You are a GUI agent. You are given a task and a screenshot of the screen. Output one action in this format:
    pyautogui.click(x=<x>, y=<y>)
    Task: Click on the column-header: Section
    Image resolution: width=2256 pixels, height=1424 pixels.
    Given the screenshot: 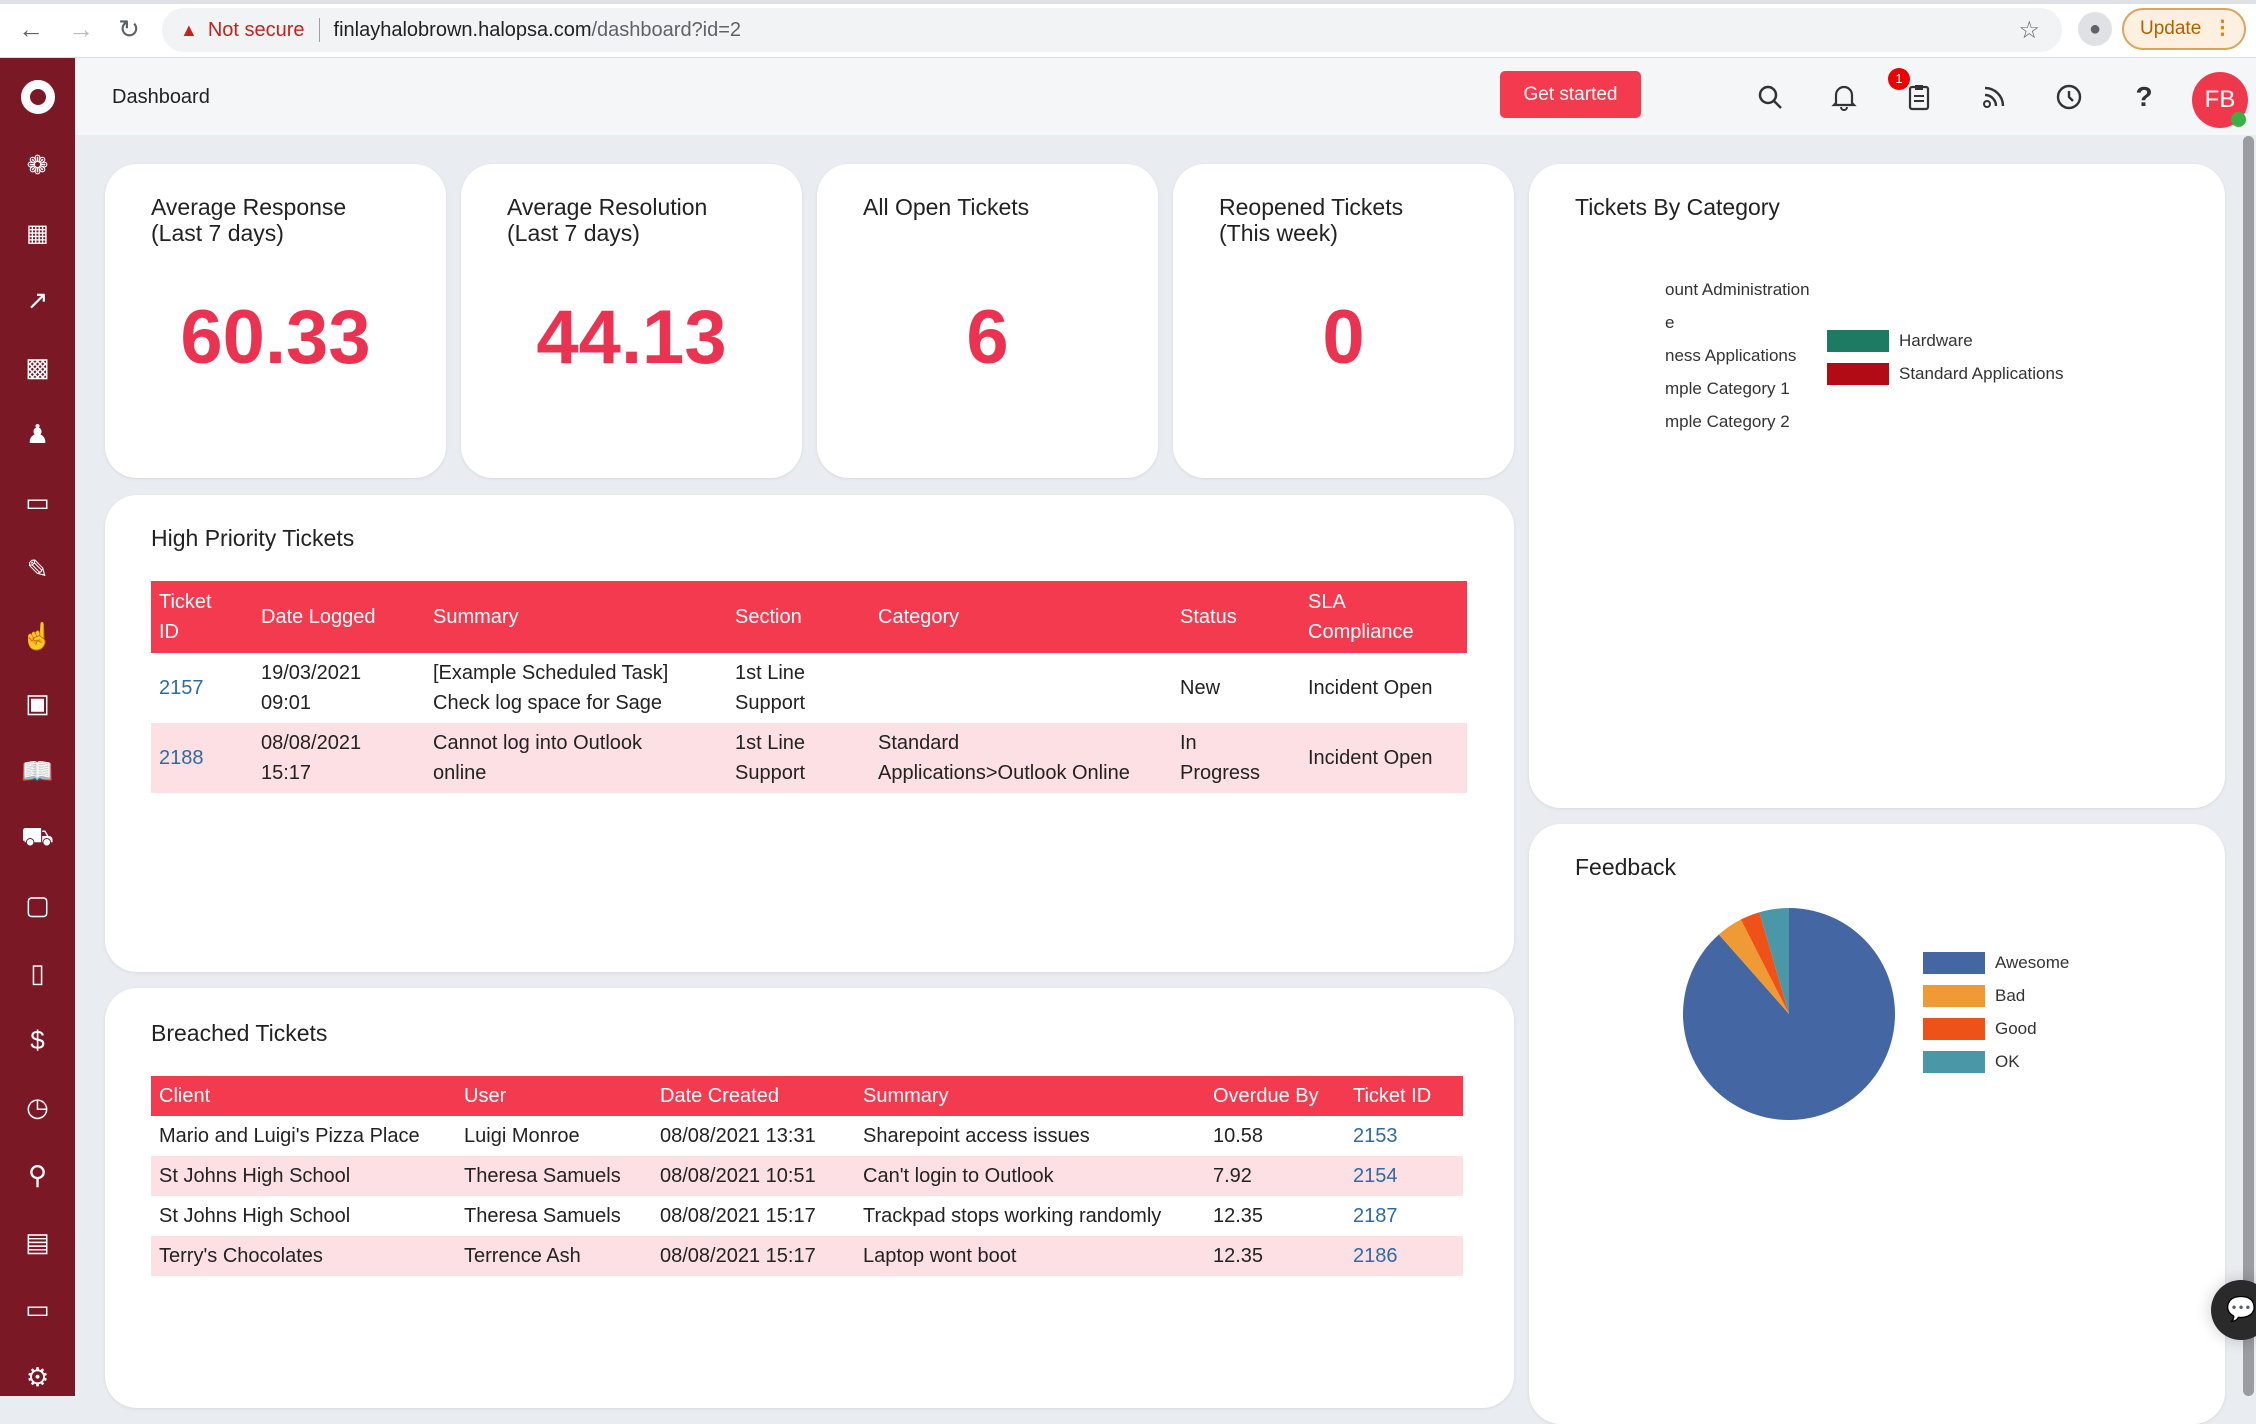 What is the action you would take?
    pyautogui.click(x=798, y=617)
    